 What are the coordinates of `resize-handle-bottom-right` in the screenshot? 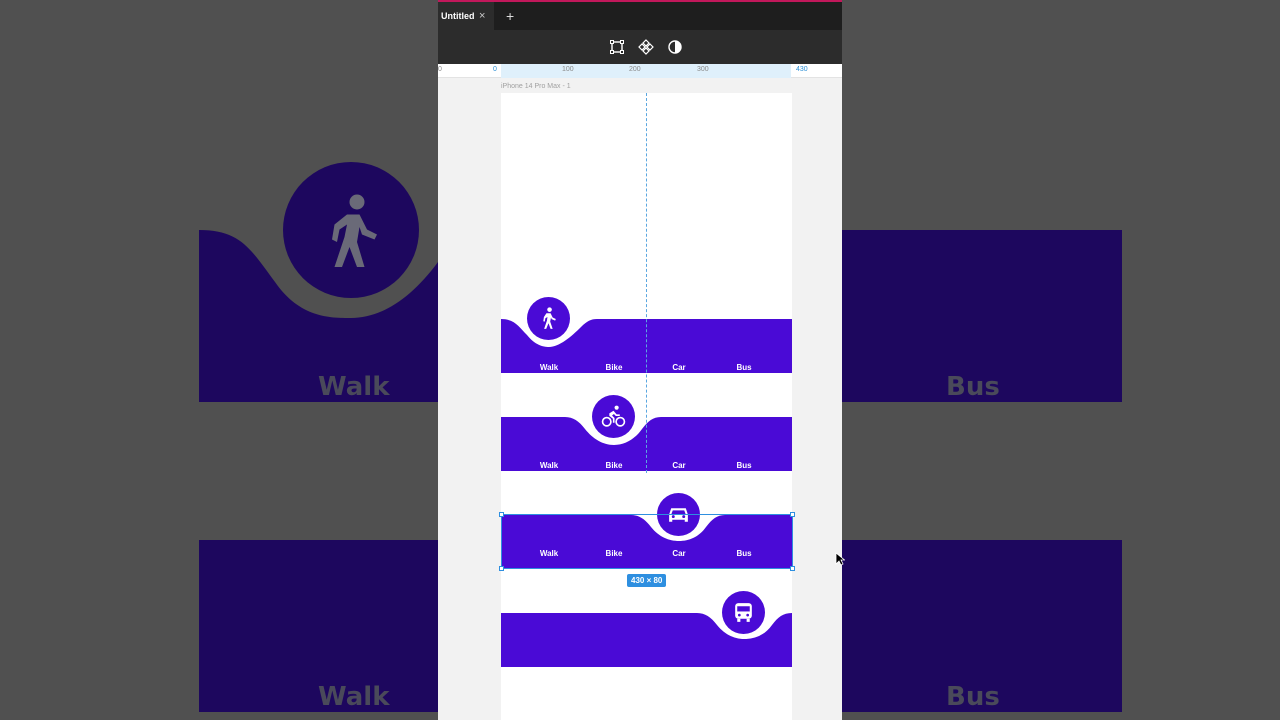 It's located at (792, 568).